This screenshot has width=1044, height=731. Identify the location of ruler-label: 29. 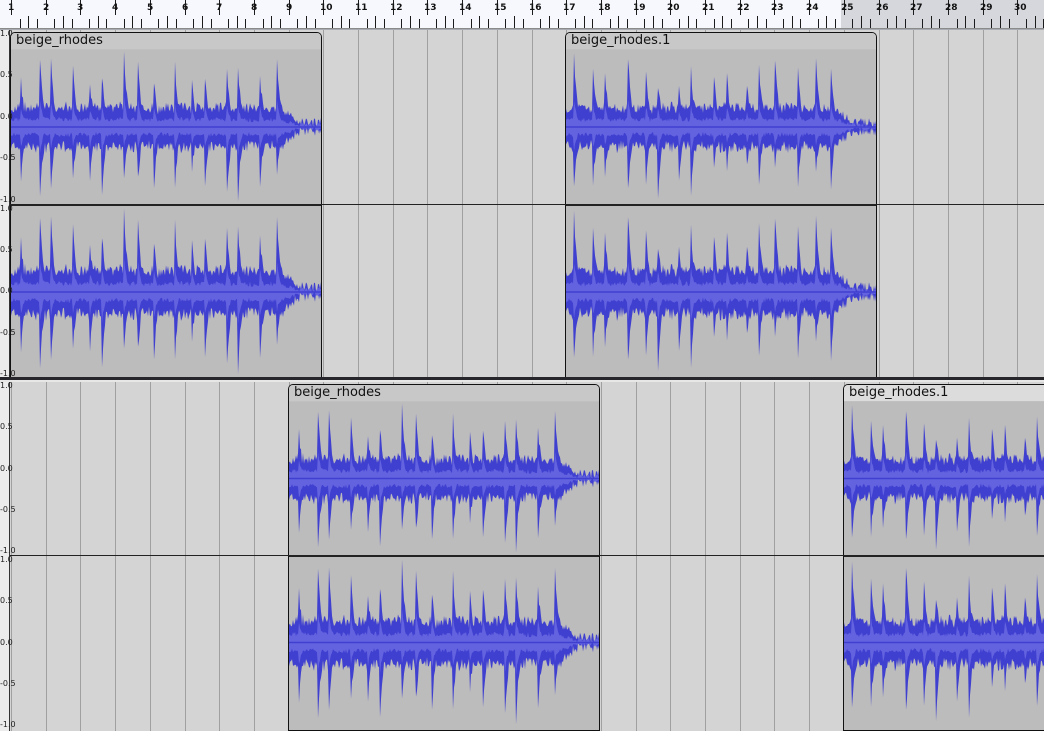
(986, 8).